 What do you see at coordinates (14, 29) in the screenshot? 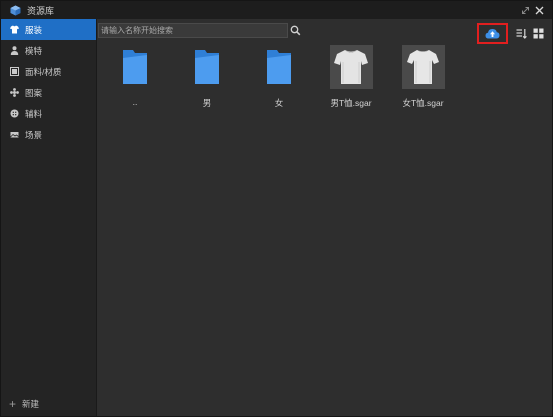
I see `shirt-icon` at bounding box center [14, 29].